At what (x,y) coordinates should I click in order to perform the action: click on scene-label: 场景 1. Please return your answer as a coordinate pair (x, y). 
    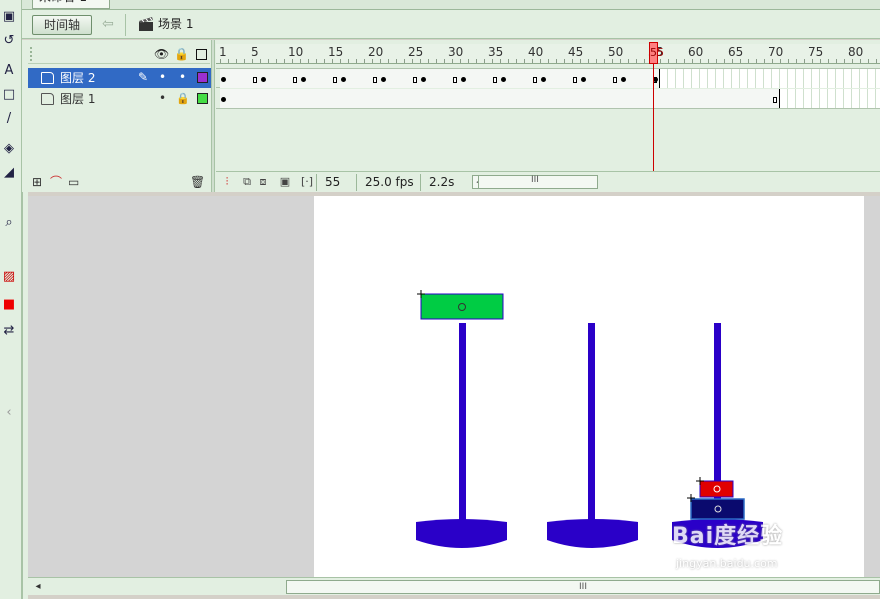
    Looking at the image, I should click on (175, 24).